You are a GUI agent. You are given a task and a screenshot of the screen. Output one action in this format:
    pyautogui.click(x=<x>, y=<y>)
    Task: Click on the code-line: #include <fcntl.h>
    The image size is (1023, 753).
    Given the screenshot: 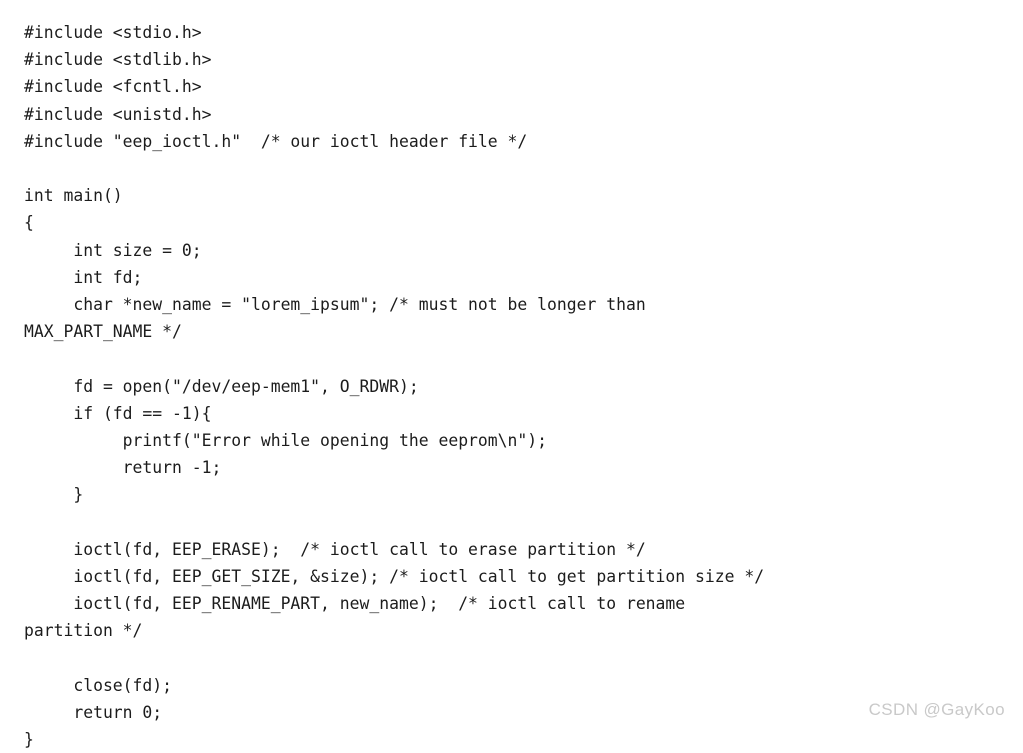 What is the action you would take?
    pyautogui.click(x=113, y=87)
    